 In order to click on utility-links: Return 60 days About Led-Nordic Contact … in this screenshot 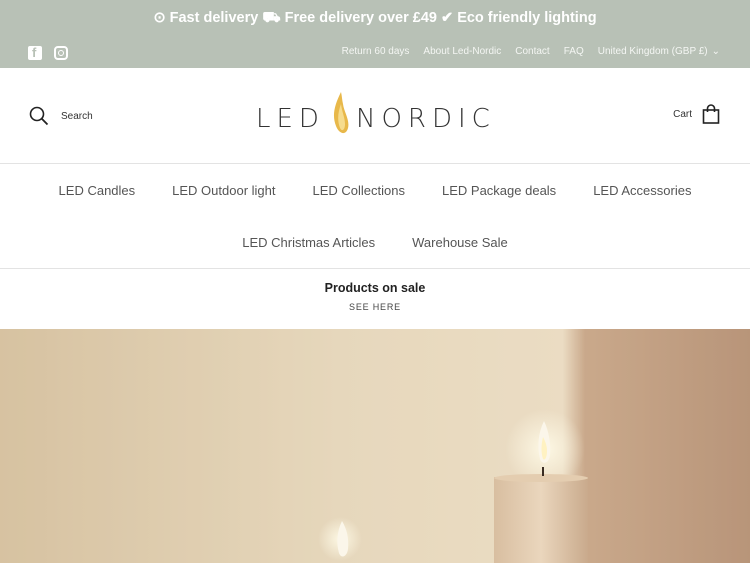, I will do `click(531, 51)`.